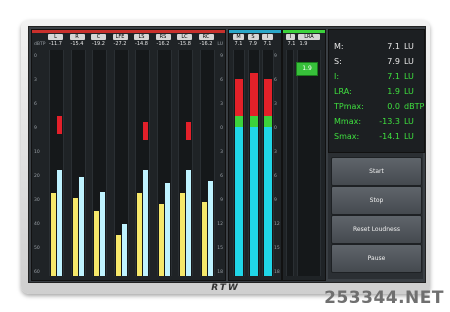 This screenshot has width=450, height=312. I want to click on channel-value-rc: -16.2, so click(206, 44).